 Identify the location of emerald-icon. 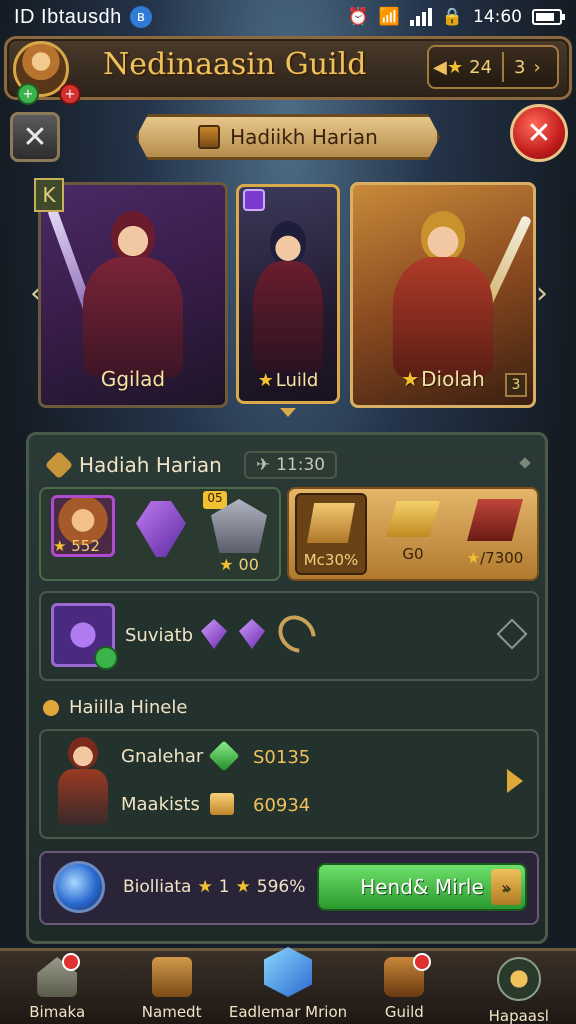
(224, 756).